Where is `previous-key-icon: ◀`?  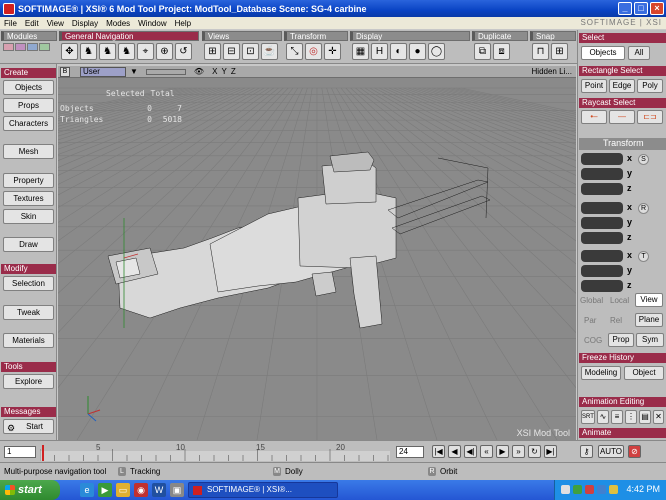 previous-key-icon: ◀ is located at coordinates (454, 451).